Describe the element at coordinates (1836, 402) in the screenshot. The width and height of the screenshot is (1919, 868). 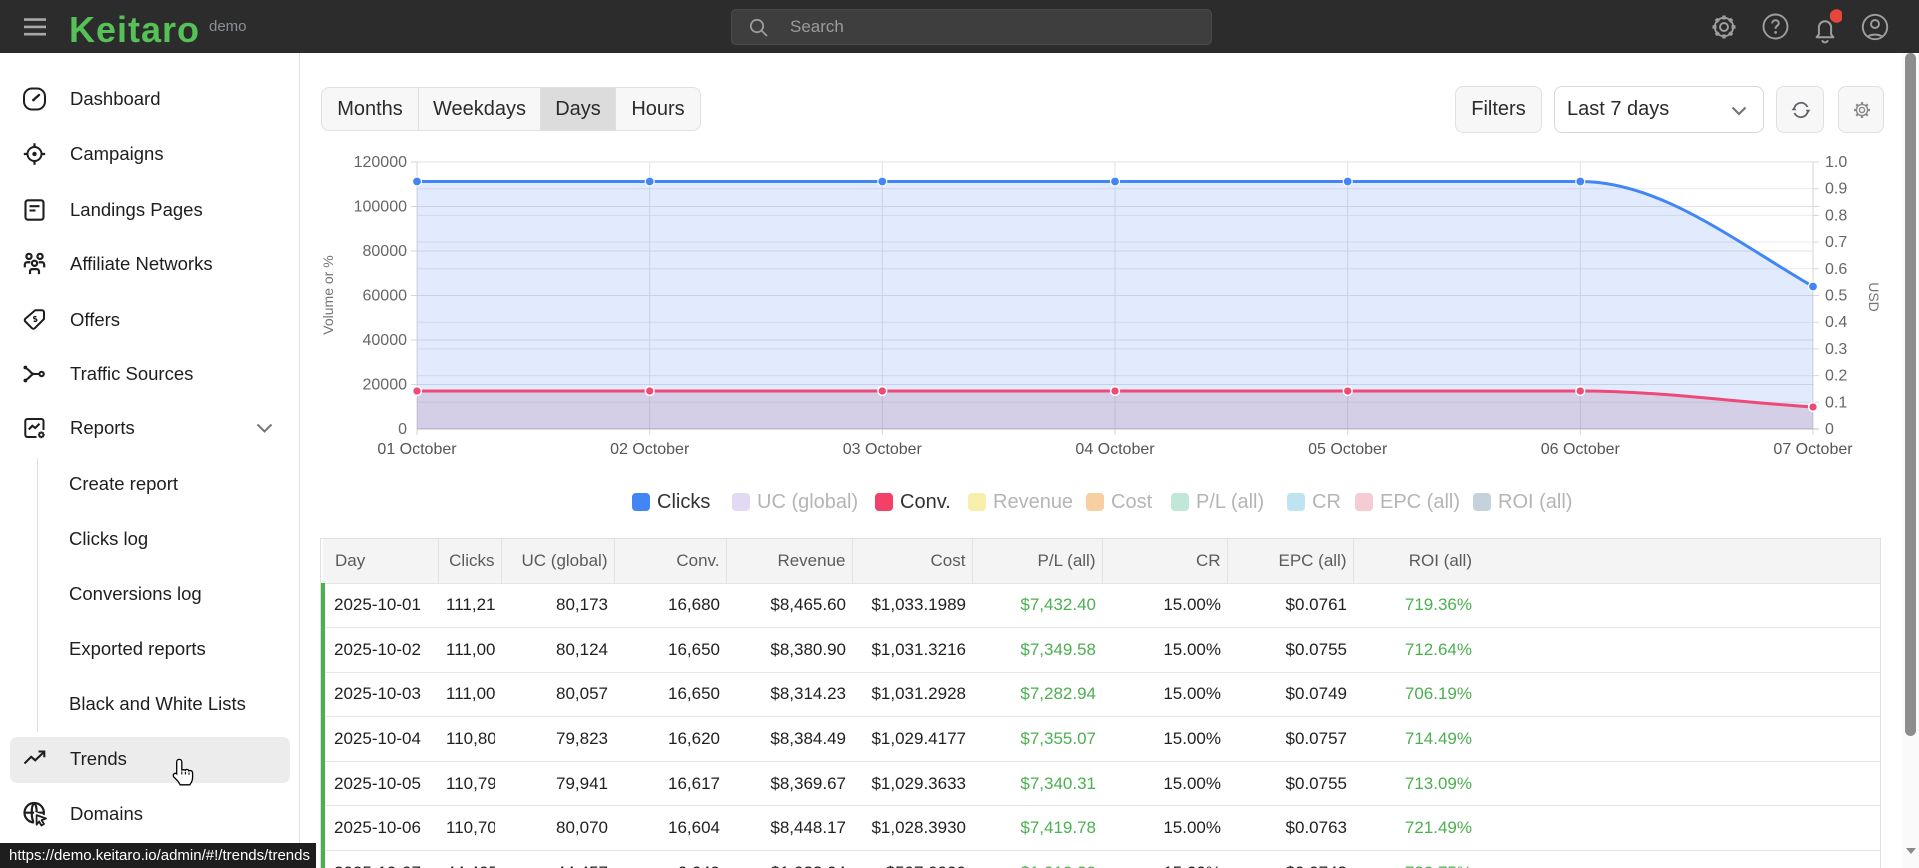
I see `svg-text: 0.1` at that location.